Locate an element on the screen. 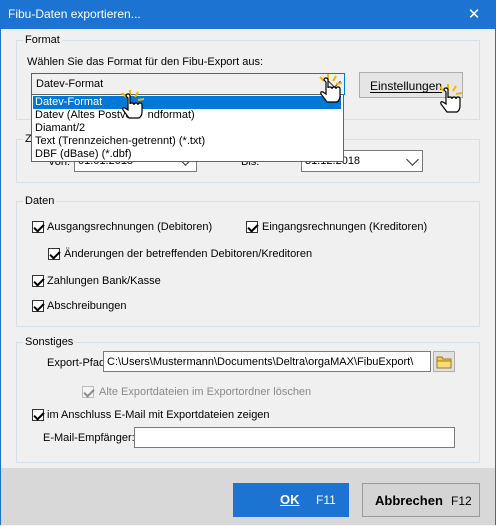 This screenshot has height=526, width=496. close-icon: ✕ is located at coordinates (474, 15).